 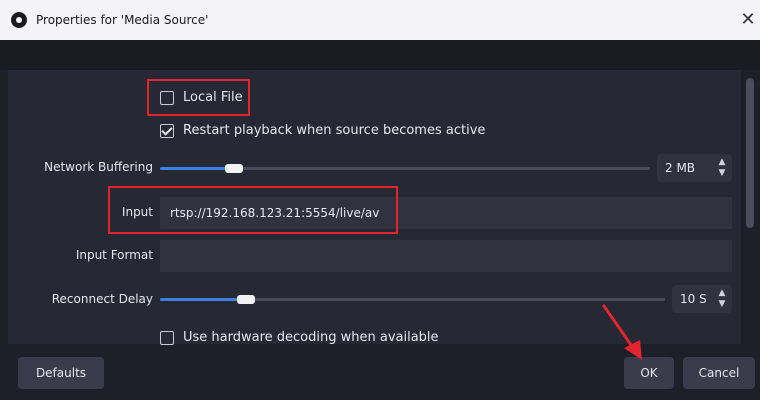 What do you see at coordinates (234, 168) in the screenshot?
I see `network-buffering-slider-handle` at bounding box center [234, 168].